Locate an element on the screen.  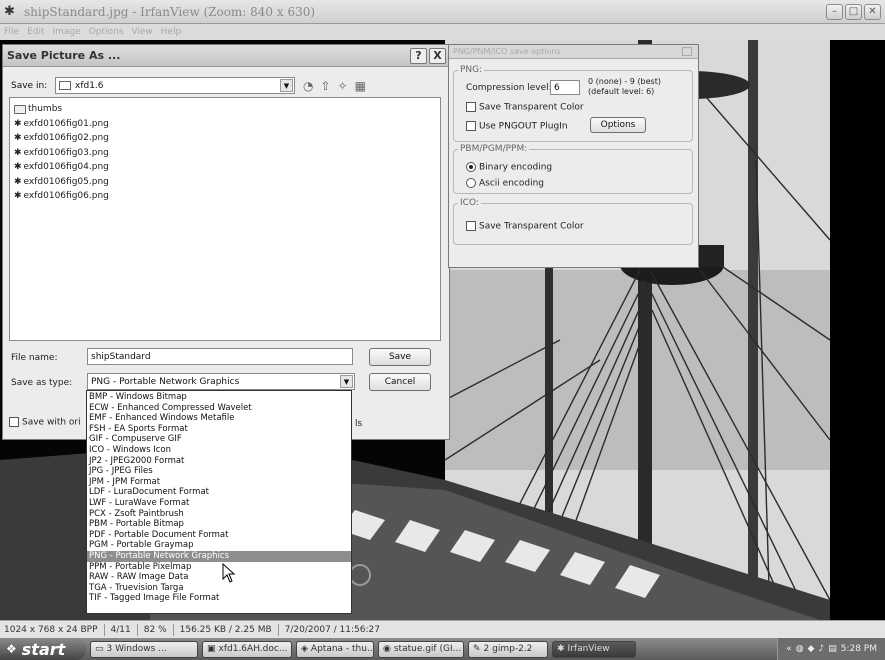
ico-transparent-checkbox is located at coordinates (471, 226).